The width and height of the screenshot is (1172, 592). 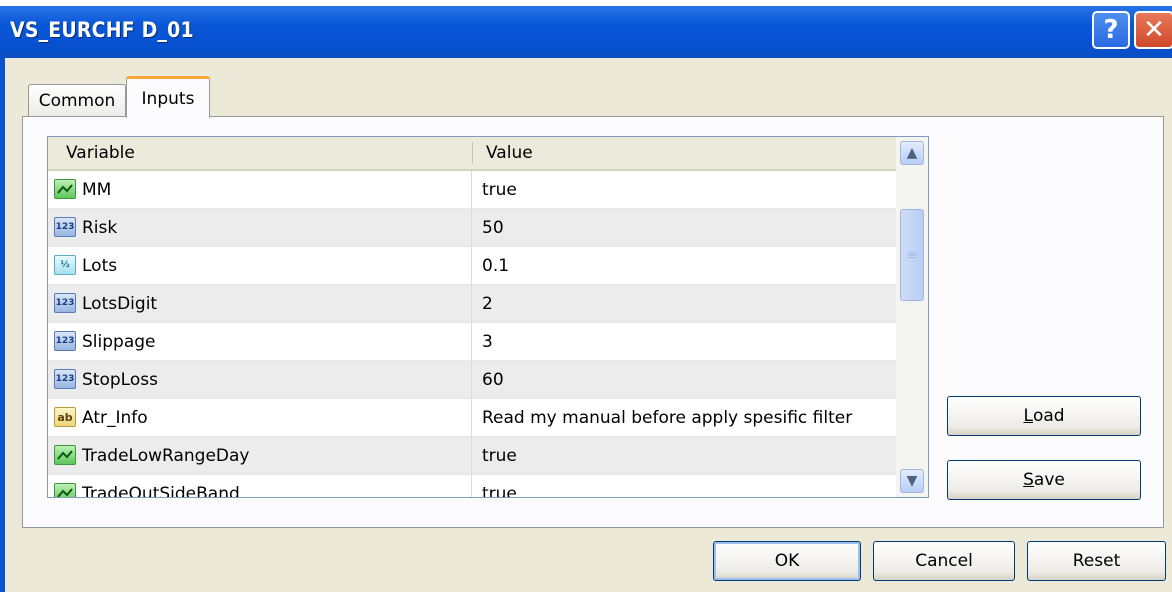 What do you see at coordinates (495, 266) in the screenshot?
I see `variable-value: 0.1` at bounding box center [495, 266].